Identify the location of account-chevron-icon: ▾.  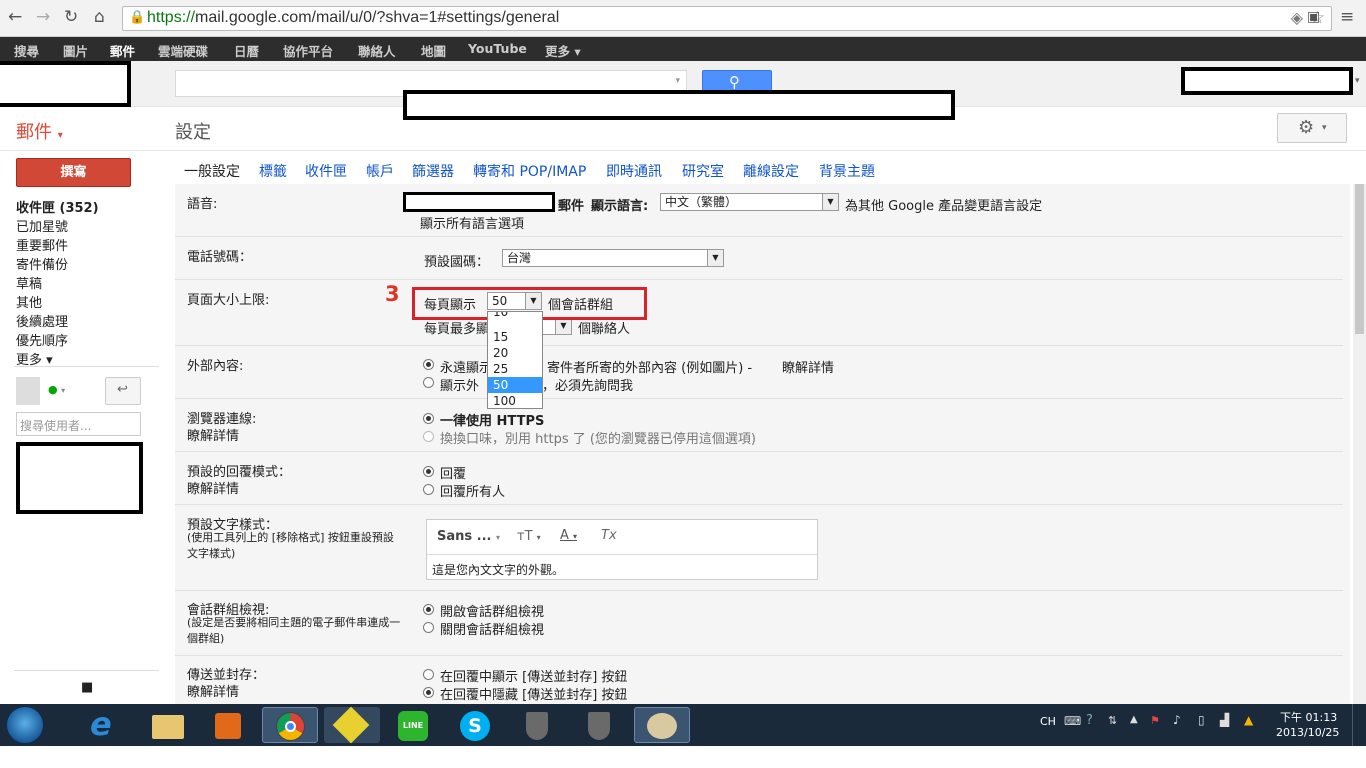
(1357, 81).